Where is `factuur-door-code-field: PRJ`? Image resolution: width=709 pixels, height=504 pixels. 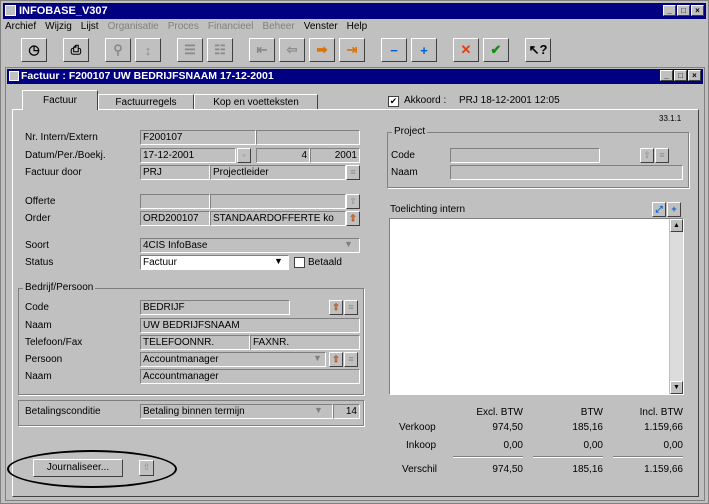
factuur-door-code-field: PRJ is located at coordinates (175, 172).